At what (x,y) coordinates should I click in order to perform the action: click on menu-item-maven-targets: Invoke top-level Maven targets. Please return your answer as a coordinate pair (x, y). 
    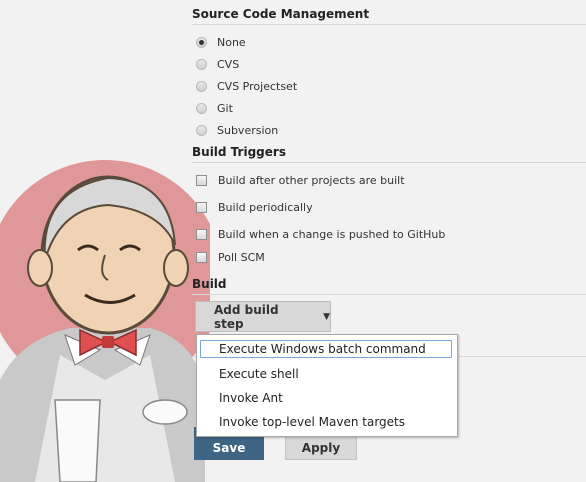
    Looking at the image, I should click on (312, 422).